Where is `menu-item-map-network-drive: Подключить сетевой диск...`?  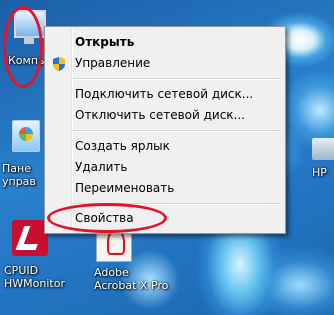
menu-item-map-network-drive: Подключить сетевой диск... is located at coordinates (164, 94).